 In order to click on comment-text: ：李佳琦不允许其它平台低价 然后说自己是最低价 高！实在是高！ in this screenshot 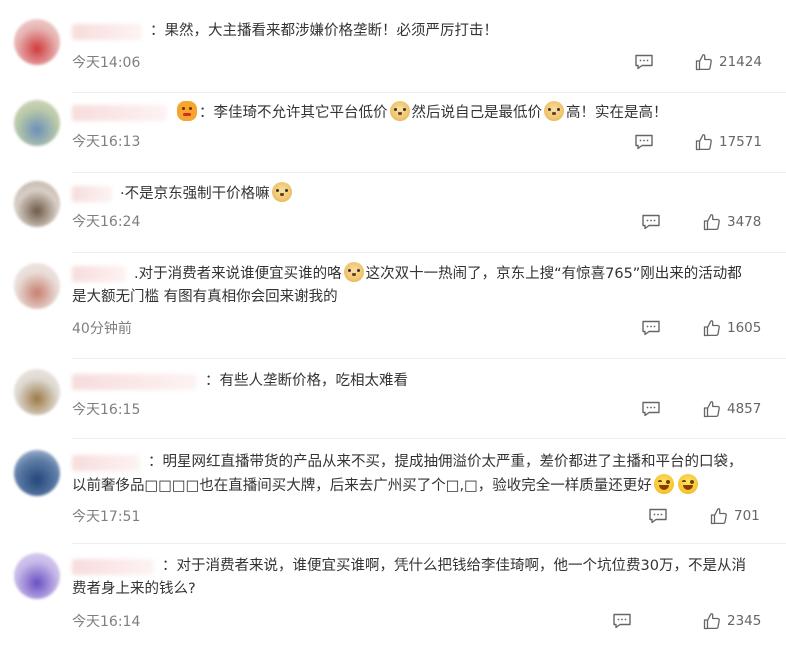, I will do `click(410, 113)`.